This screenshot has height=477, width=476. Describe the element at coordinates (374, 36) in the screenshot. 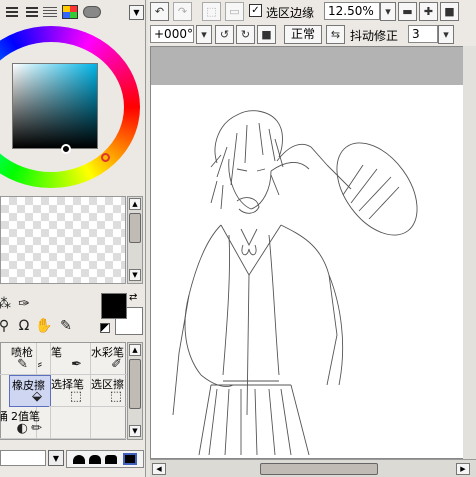

I see `stabilizer-label: 抖动修正` at that location.